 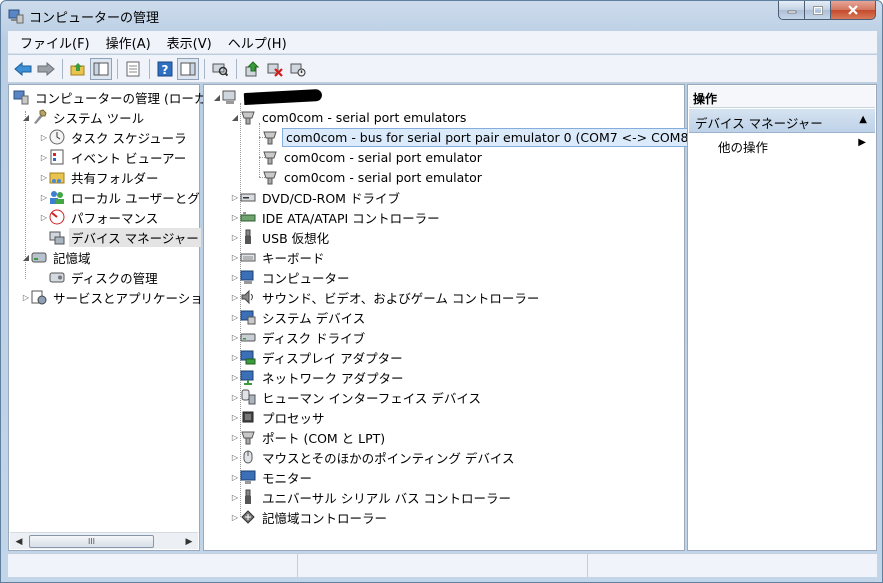 I want to click on device-category-label: プロセッサ, so click(x=293, y=418).